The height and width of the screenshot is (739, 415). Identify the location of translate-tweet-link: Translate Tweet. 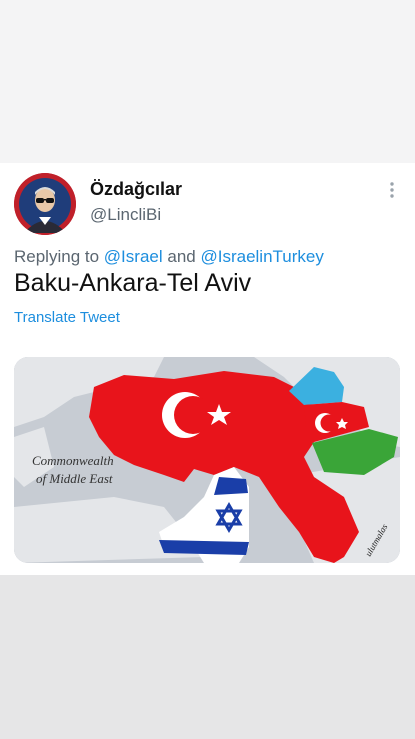
(67, 317).